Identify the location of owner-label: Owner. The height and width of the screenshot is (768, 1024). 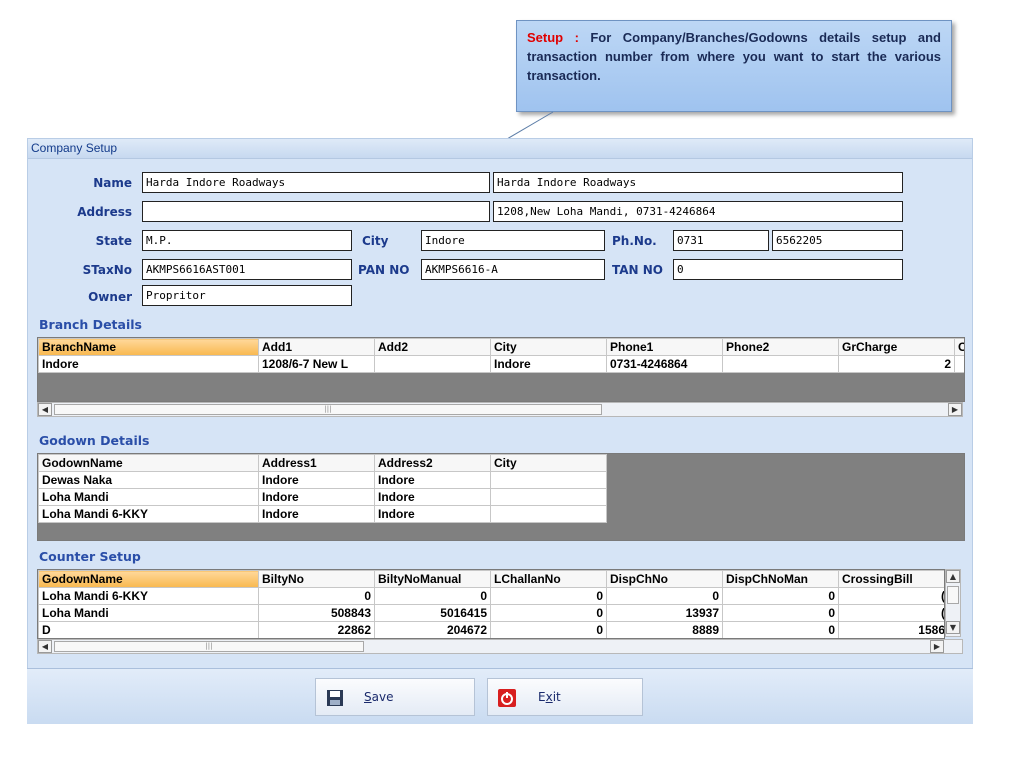
(110, 297).